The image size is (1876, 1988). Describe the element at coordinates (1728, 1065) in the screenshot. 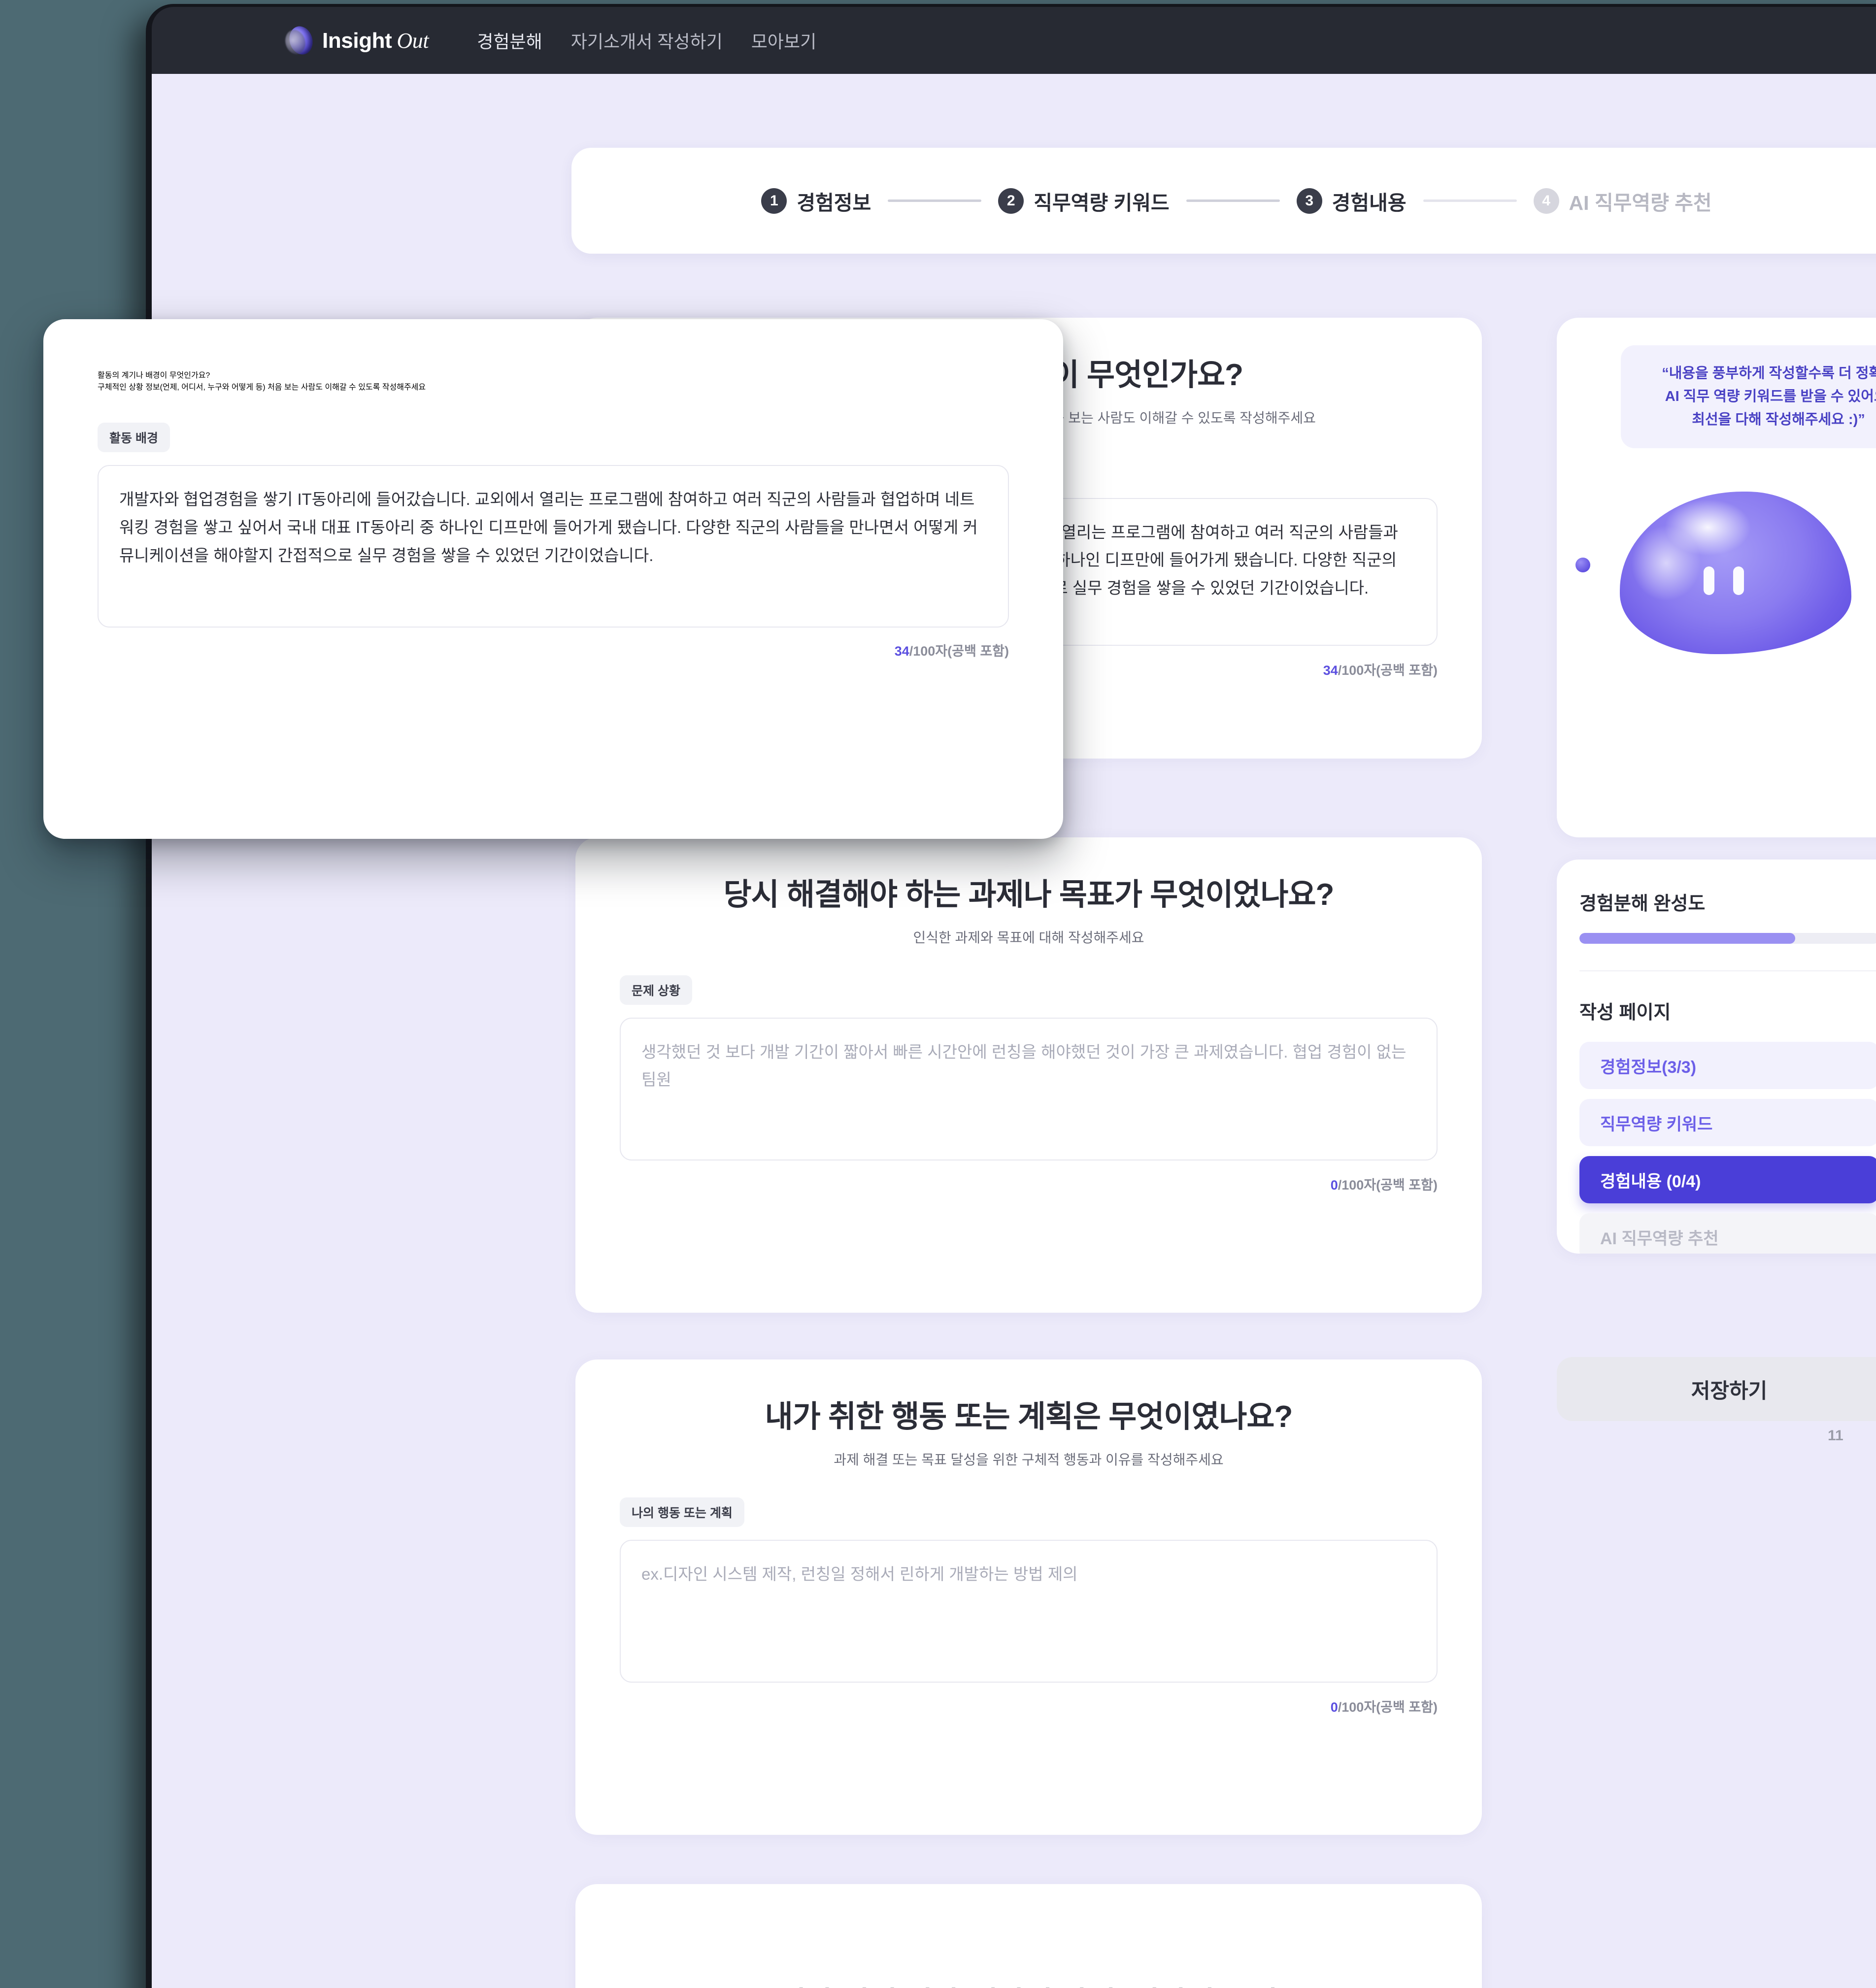

I see `page-item-experience-info: 경험정보(3/3)` at that location.